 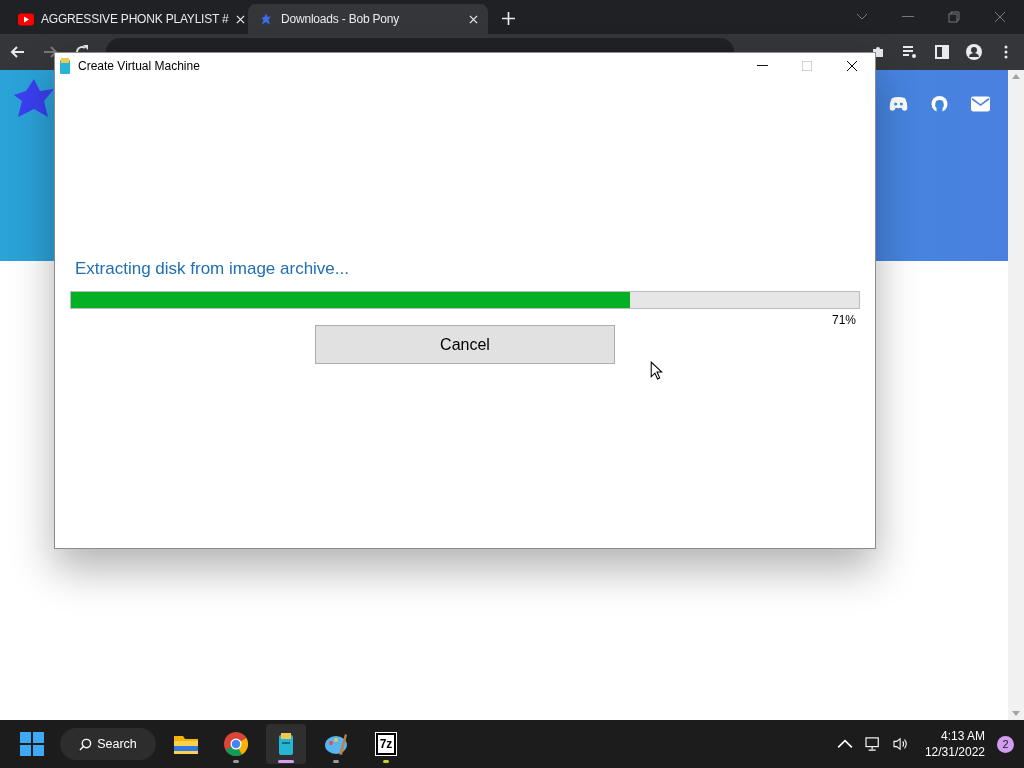 What do you see at coordinates (139, 66) in the screenshot?
I see `window-title: Create Virtual Machine` at bounding box center [139, 66].